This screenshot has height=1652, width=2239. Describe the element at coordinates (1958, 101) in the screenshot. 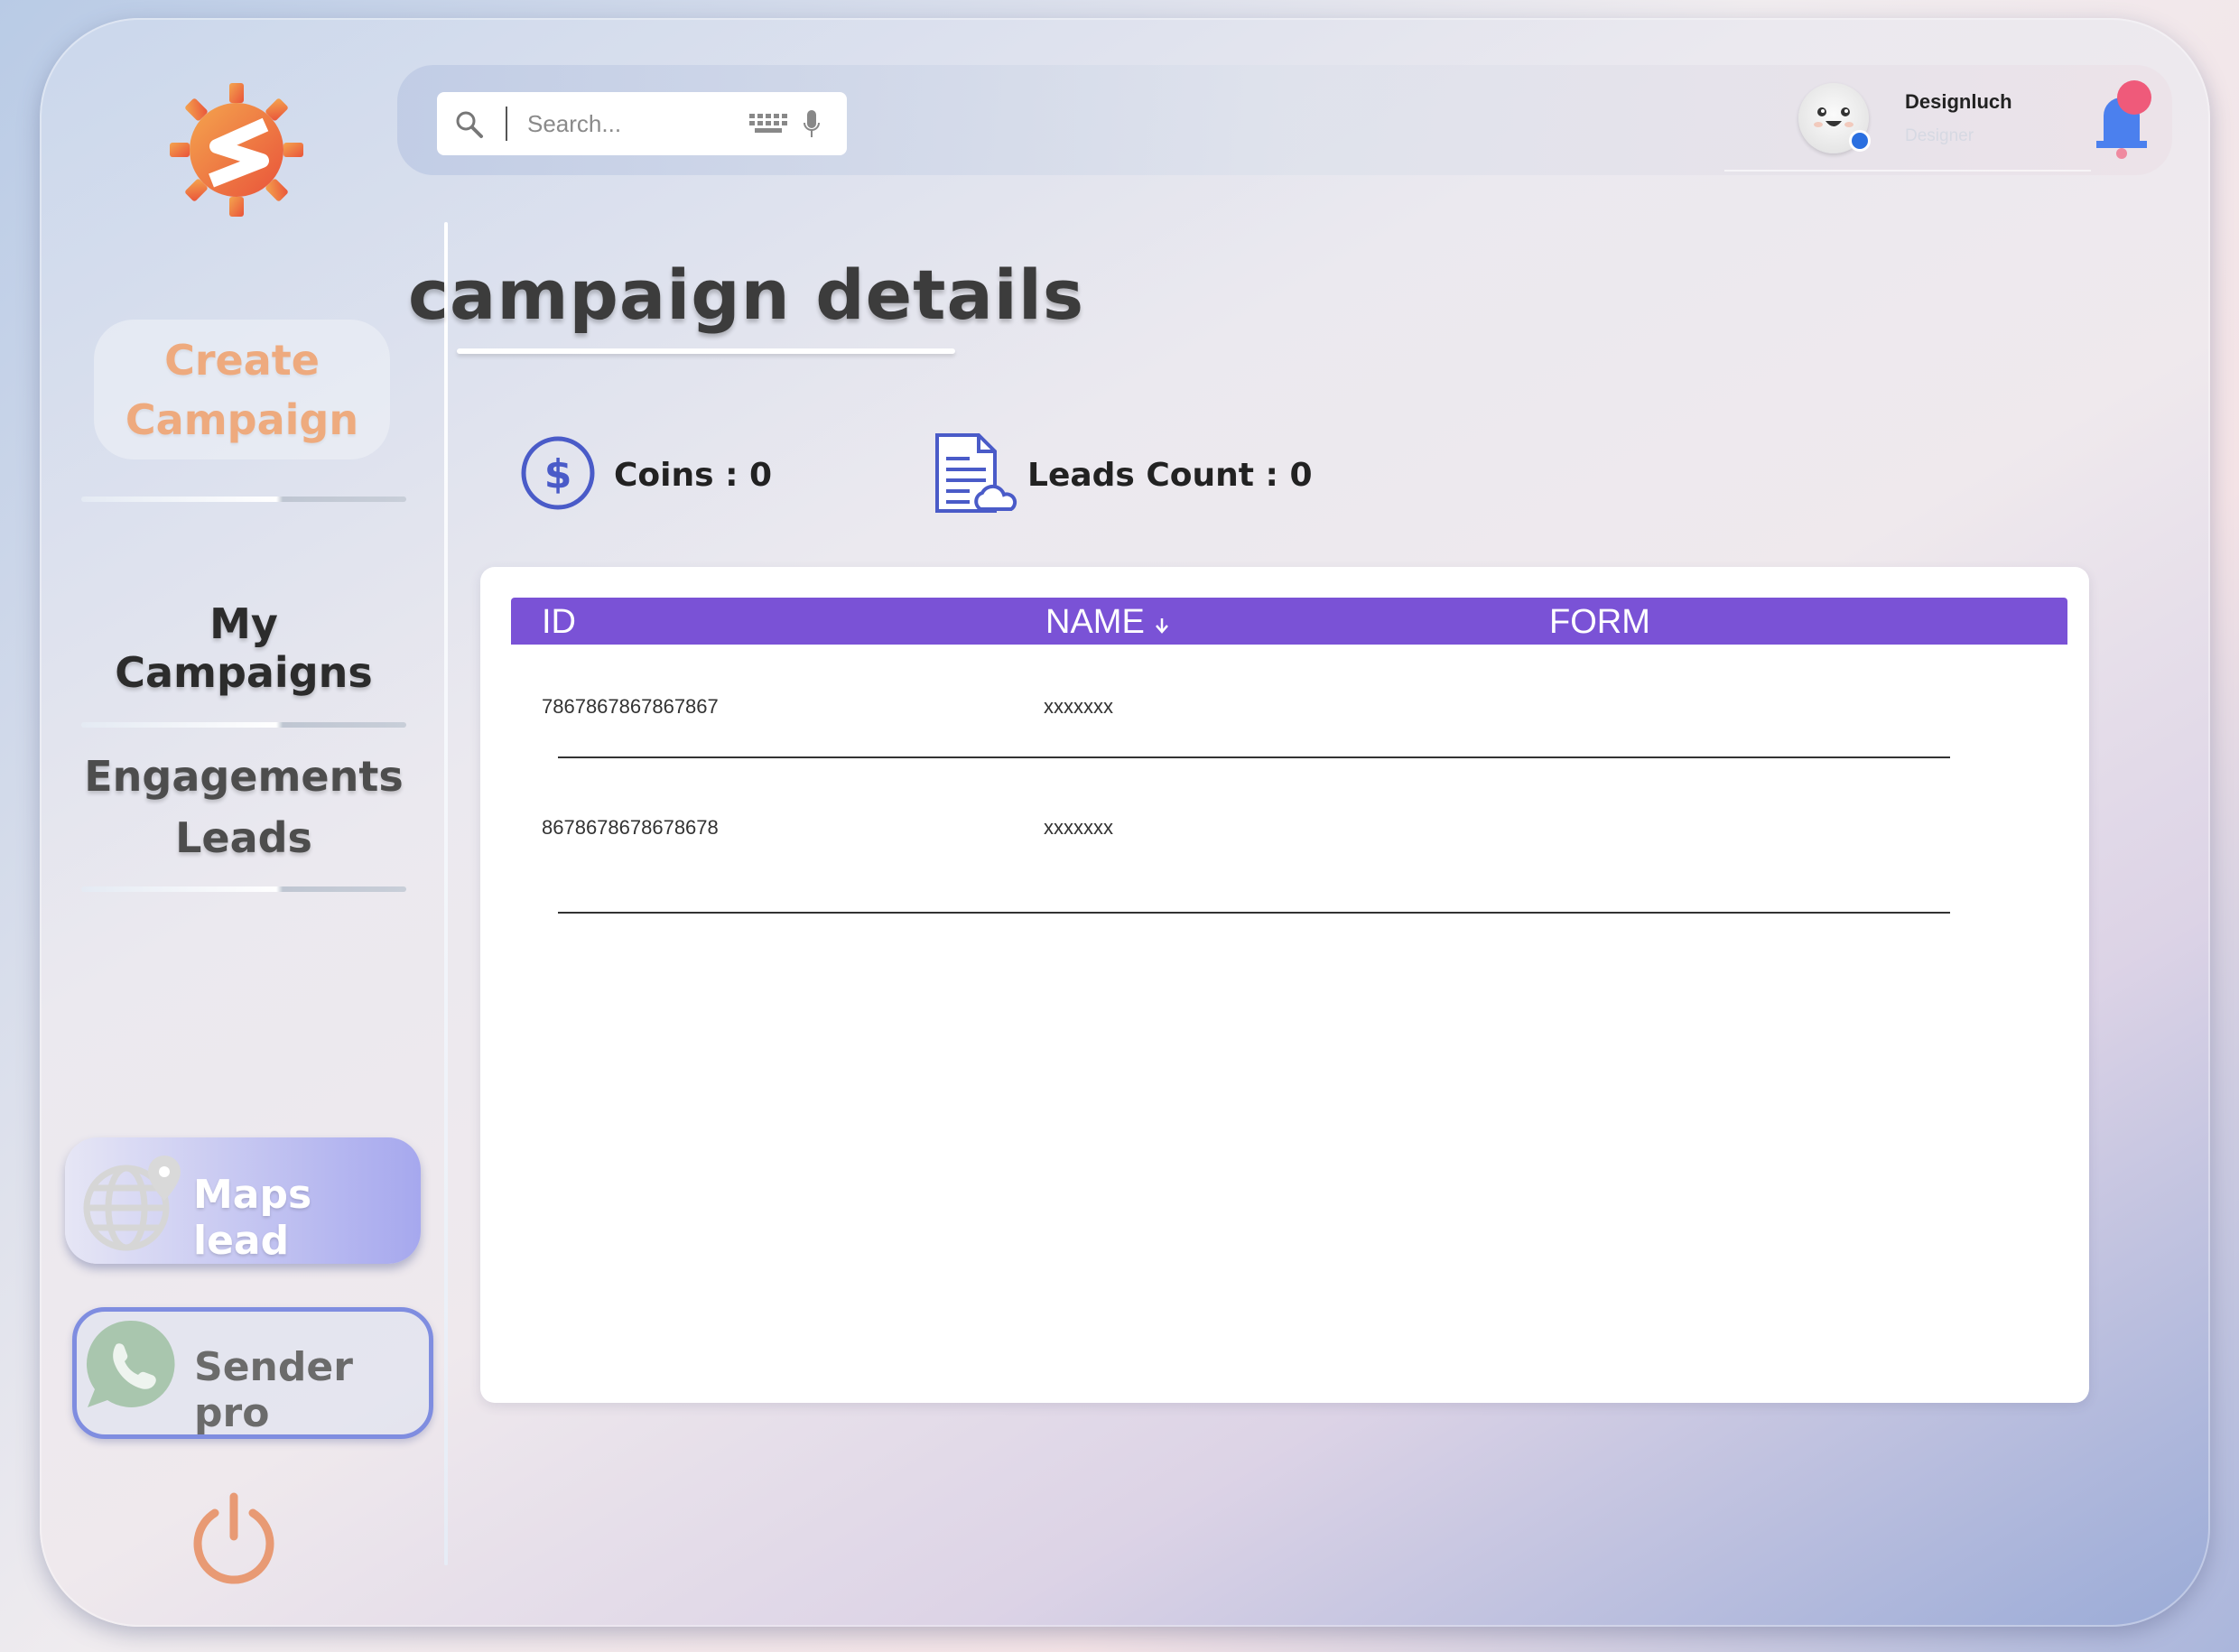

I see `user-name: Designluch` at that location.